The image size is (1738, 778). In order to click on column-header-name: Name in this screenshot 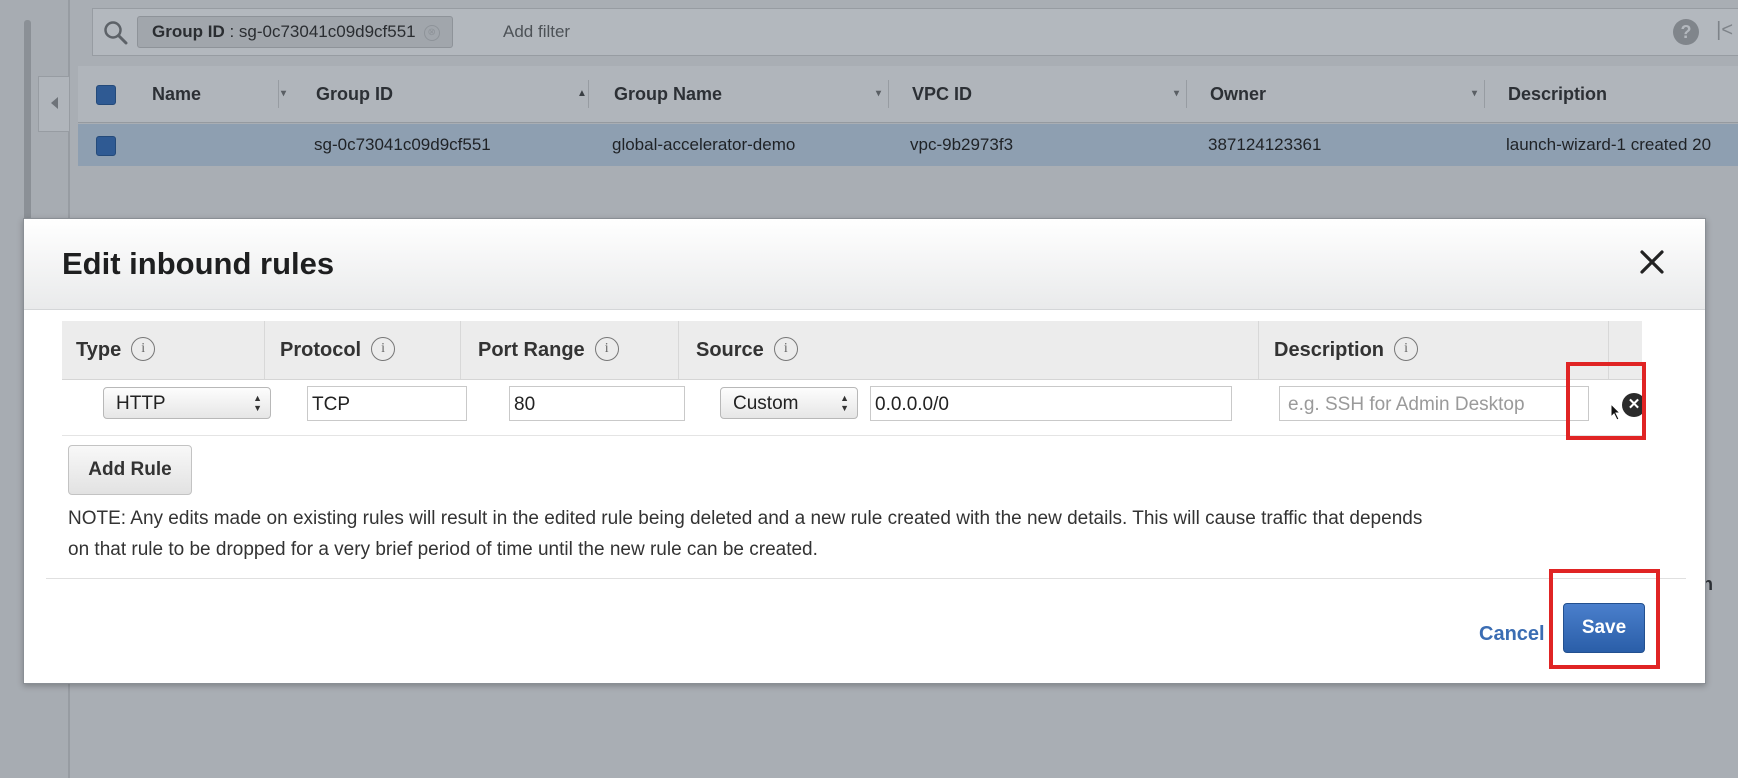, I will do `click(176, 94)`.